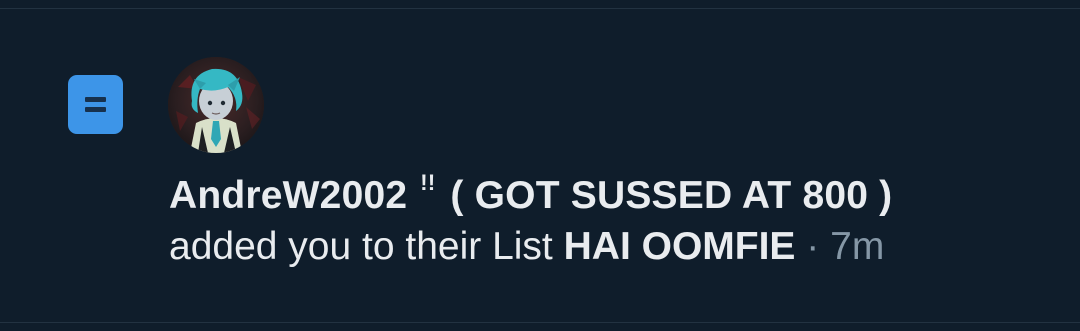 This screenshot has height=331, width=1080. Describe the element at coordinates (857, 246) in the screenshot. I see `timestamp: 7m` at that location.